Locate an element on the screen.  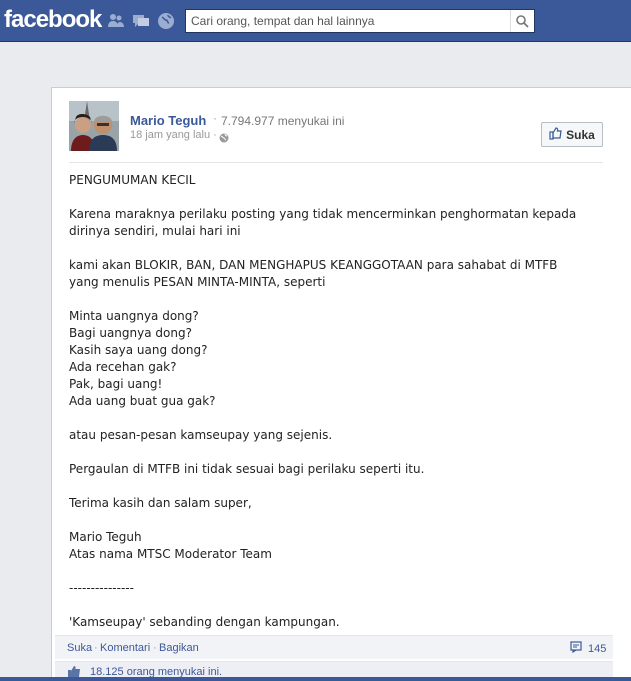
public-globe-icon is located at coordinates (224, 139).